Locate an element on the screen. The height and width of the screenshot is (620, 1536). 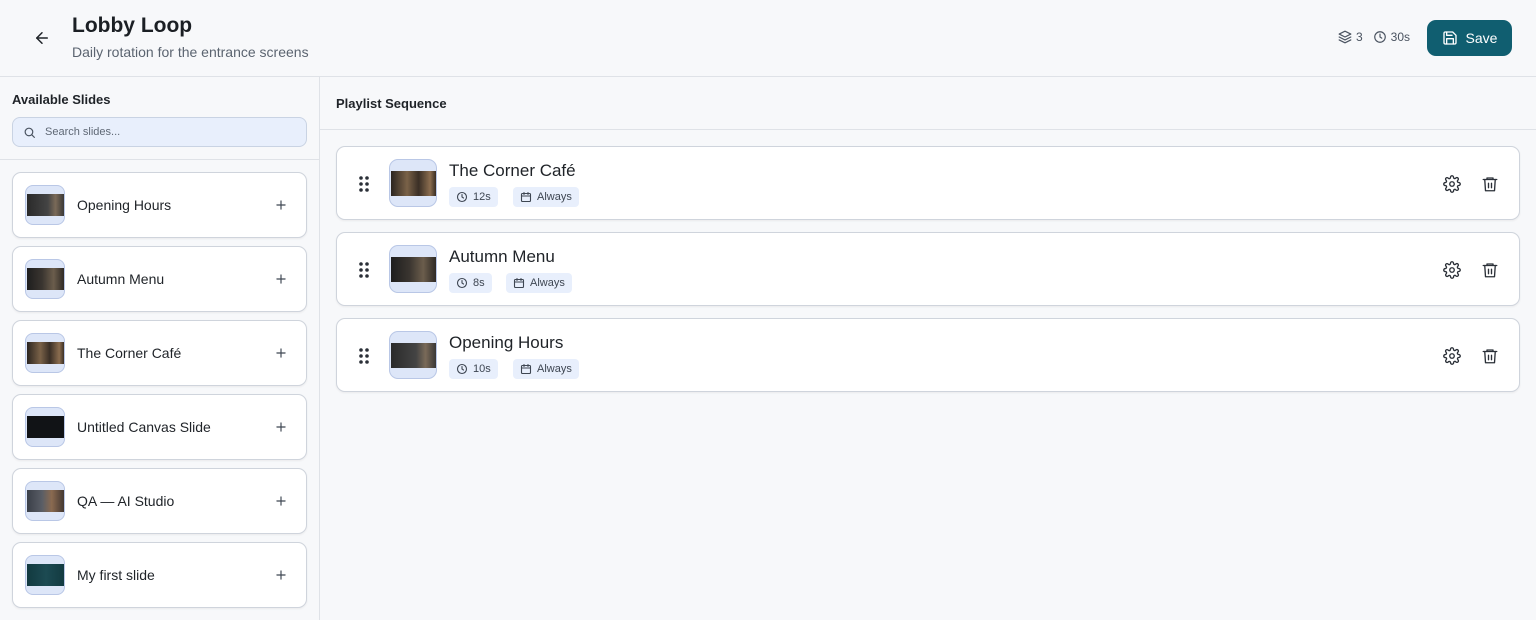
arrow-left-icon is located at coordinates (42, 38).